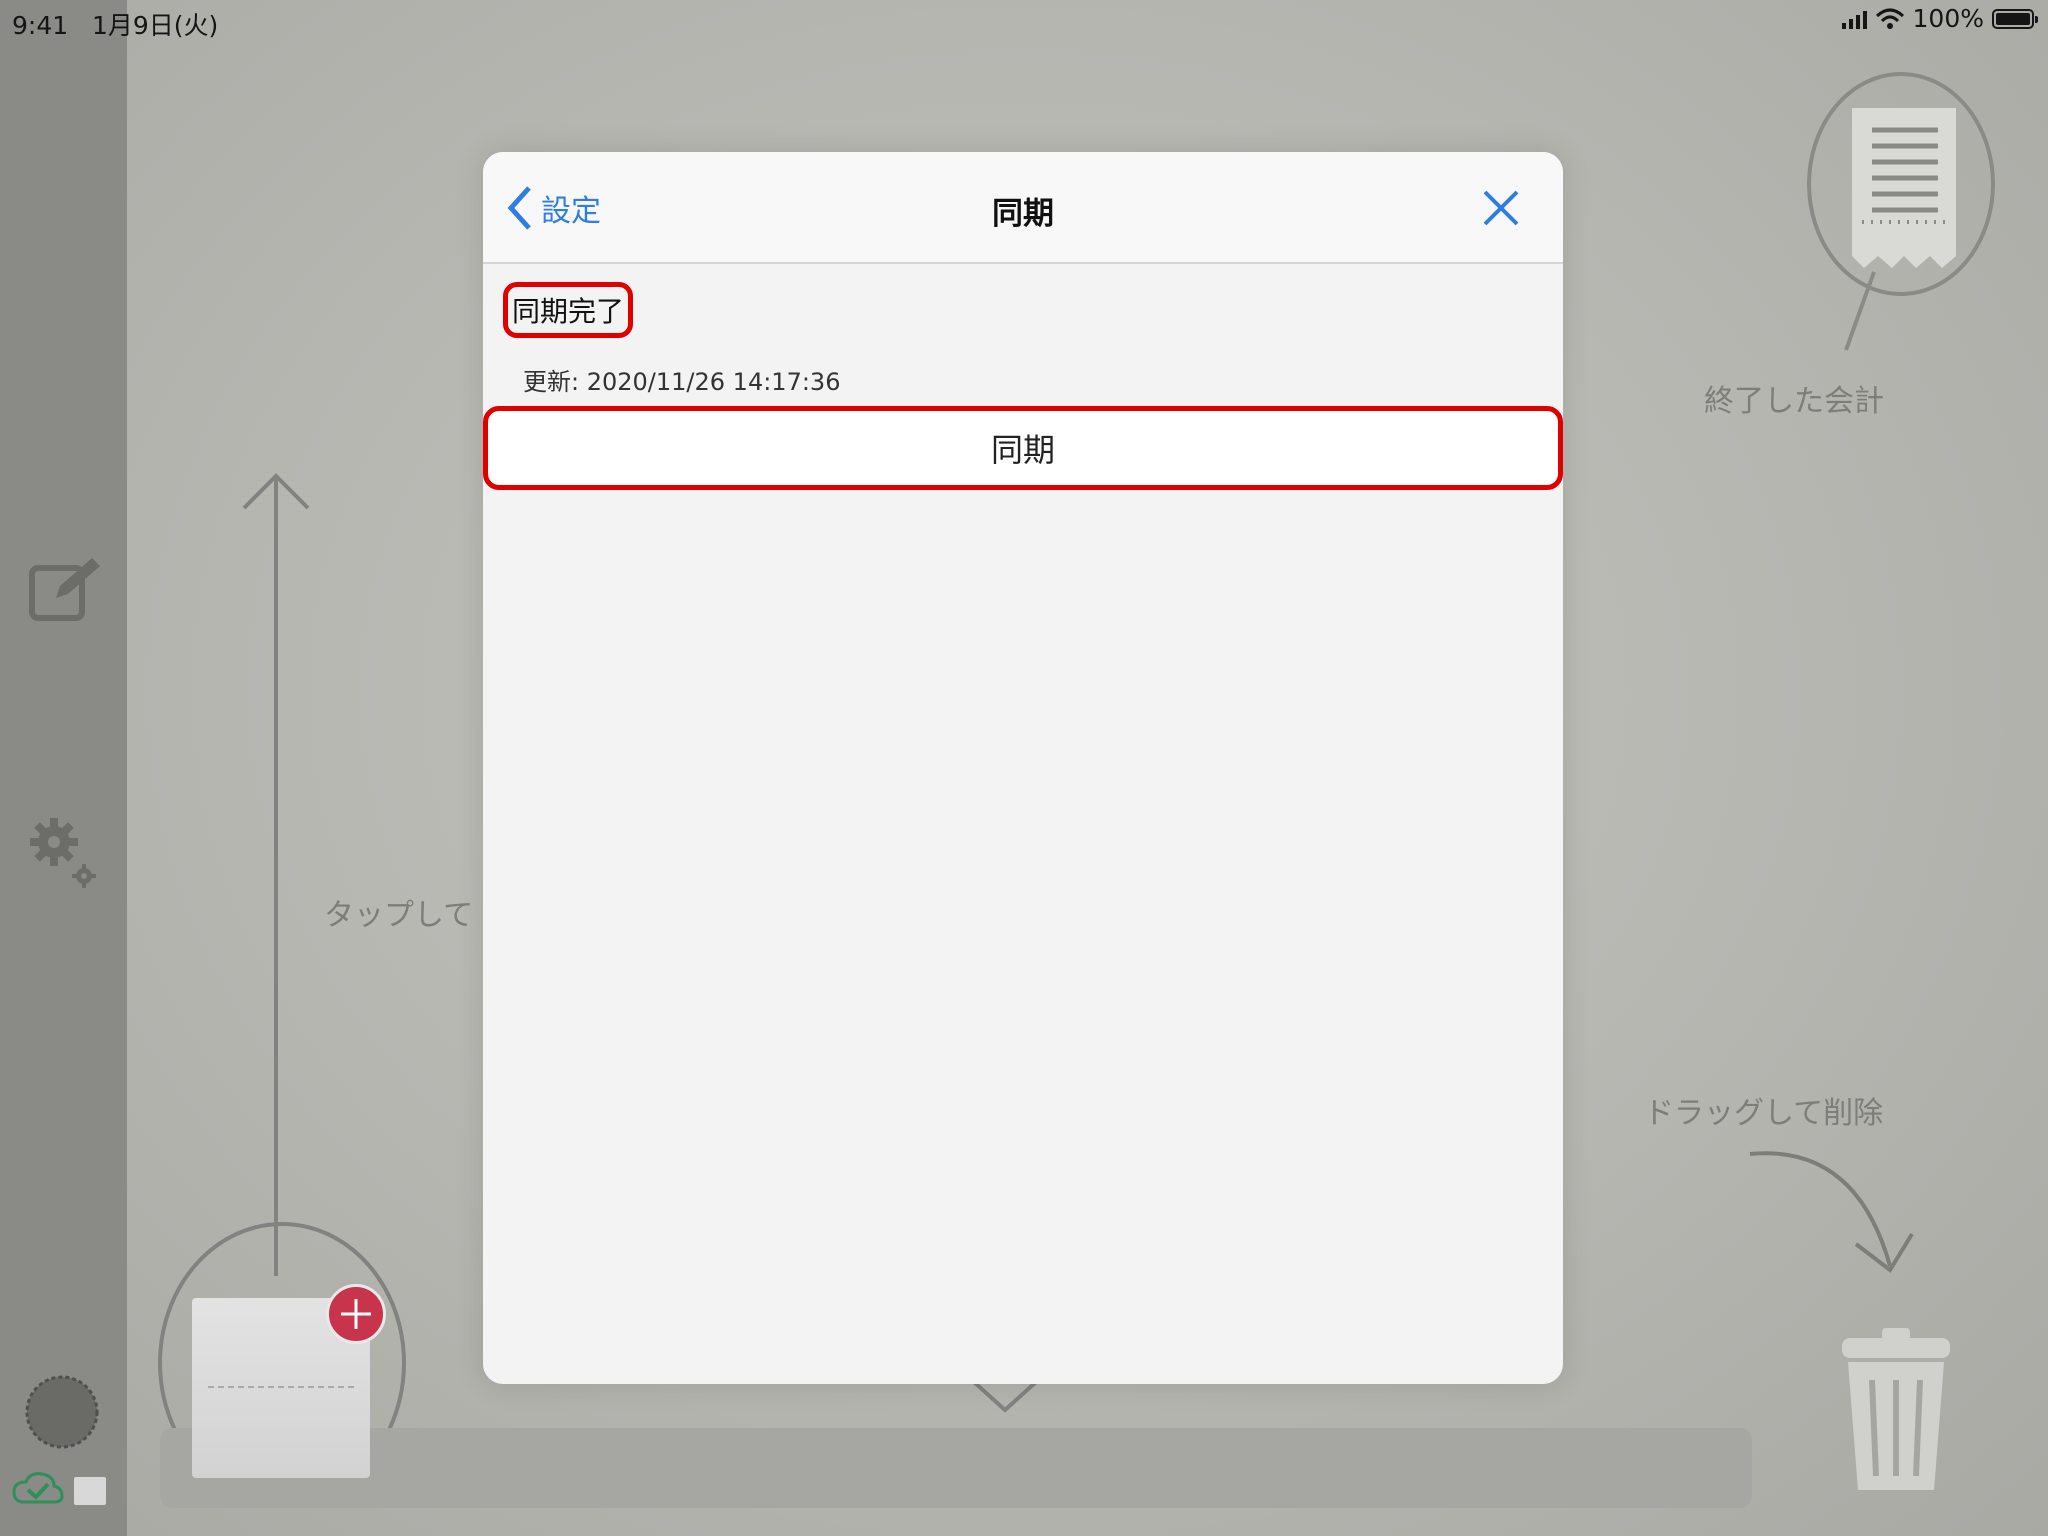 The height and width of the screenshot is (1536, 2048). I want to click on battery-percent: 100%, so click(1948, 18).